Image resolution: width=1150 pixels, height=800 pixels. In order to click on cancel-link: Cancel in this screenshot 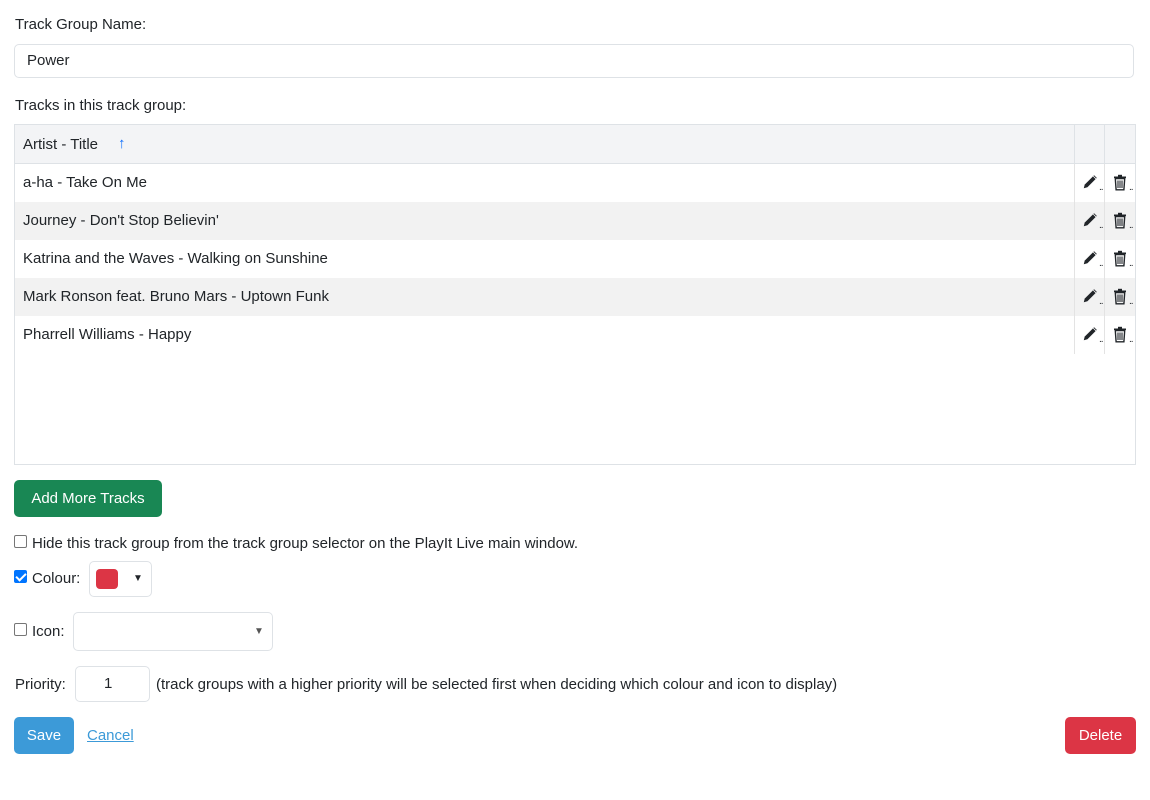, I will do `click(110, 735)`.